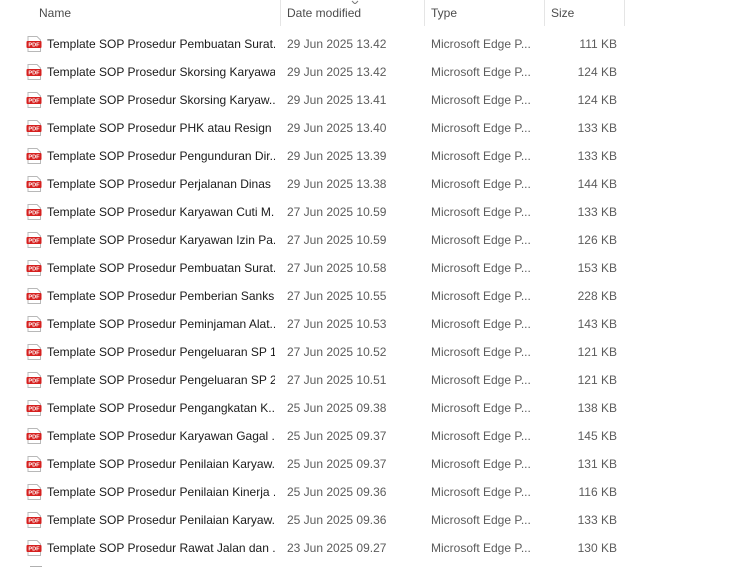 The image size is (733, 585). Describe the element at coordinates (597, 240) in the screenshot. I see `file-size: 126 KB` at that location.